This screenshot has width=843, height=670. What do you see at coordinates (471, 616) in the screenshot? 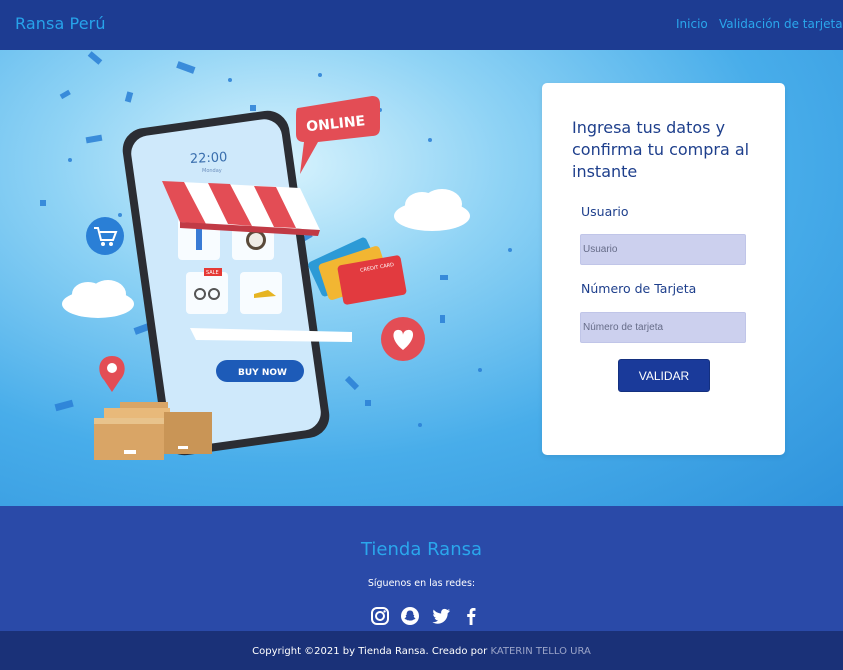
I see `facebook-icon` at bounding box center [471, 616].